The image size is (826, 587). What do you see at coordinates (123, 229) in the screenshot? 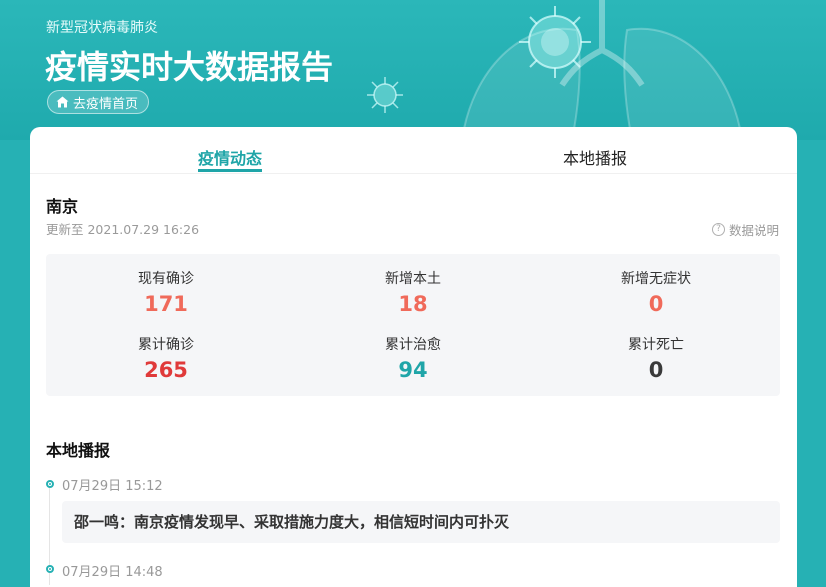
I see `update-time: 更新至 2021.07.29 16:26` at bounding box center [123, 229].